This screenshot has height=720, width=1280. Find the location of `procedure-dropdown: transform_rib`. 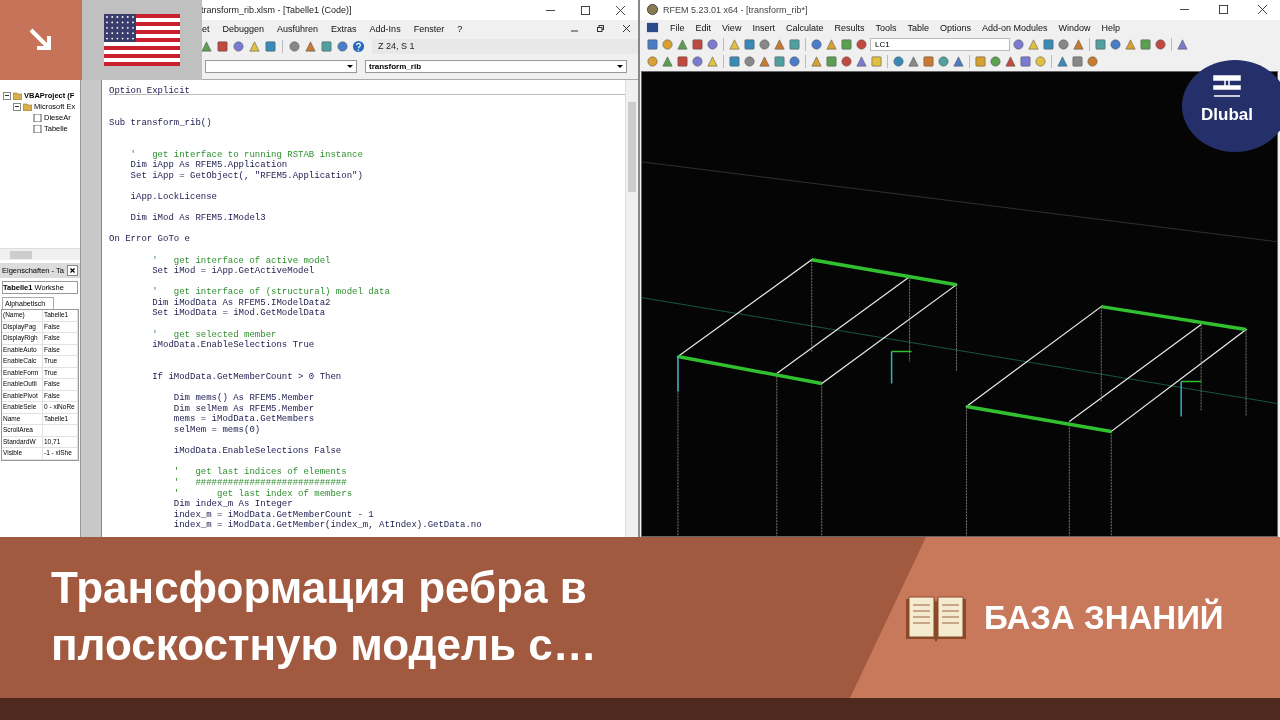

procedure-dropdown: transform_rib is located at coordinates (496, 66).